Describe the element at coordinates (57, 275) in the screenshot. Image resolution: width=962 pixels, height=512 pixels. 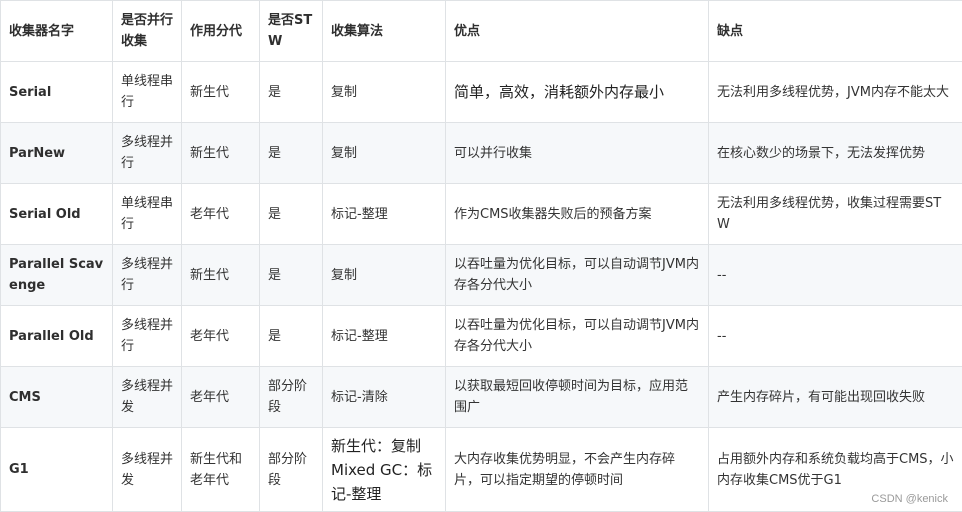
I see `cell-name: Parallel Scavenge` at that location.